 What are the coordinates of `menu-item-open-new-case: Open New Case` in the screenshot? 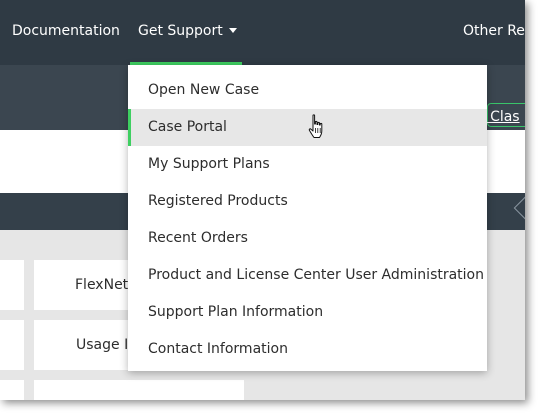 It's located at (307, 90).